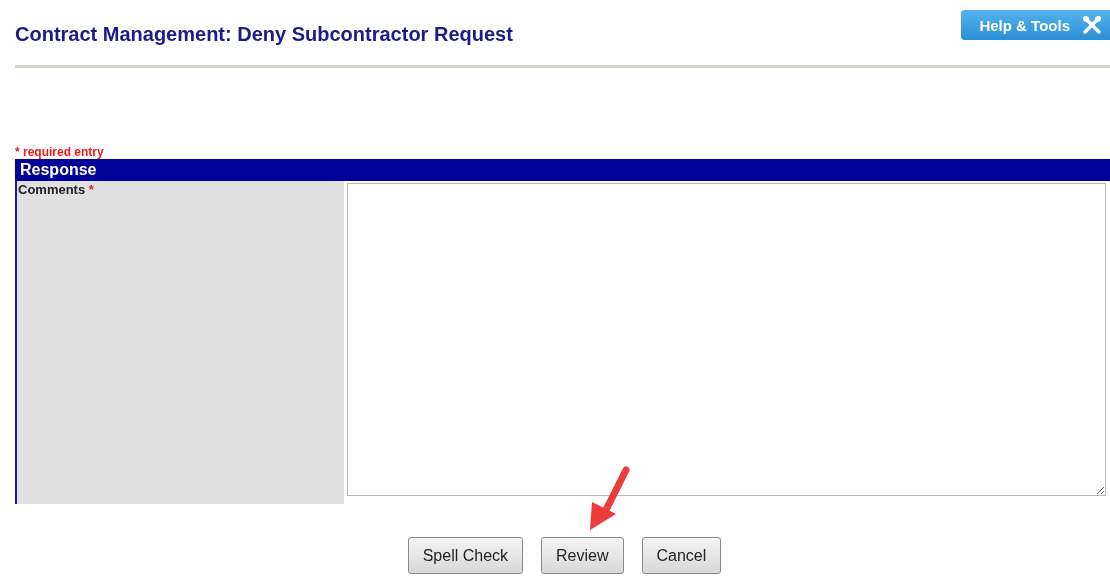 This screenshot has width=1110, height=580. What do you see at coordinates (1092, 25) in the screenshot?
I see `tools-icon` at bounding box center [1092, 25].